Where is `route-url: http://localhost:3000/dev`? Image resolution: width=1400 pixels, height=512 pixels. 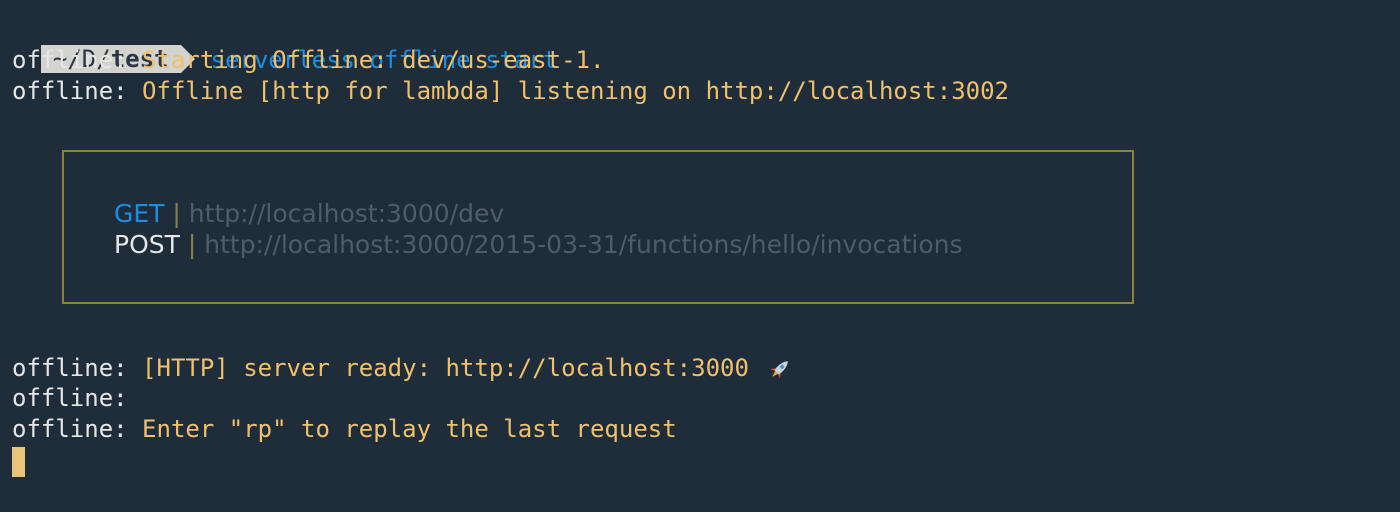
route-url: http://localhost:3000/dev is located at coordinates (346, 213).